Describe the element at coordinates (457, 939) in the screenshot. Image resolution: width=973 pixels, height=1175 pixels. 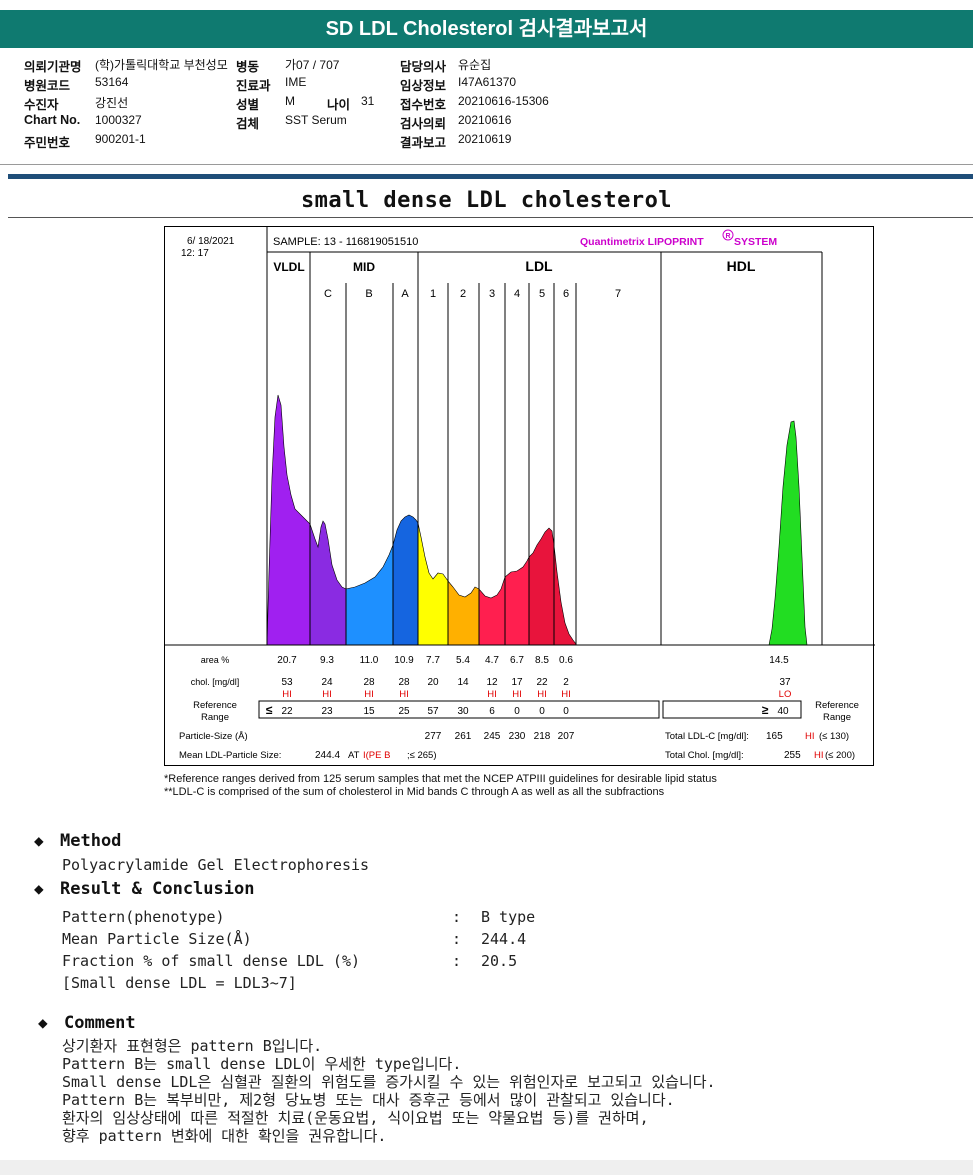
I see `result-colon: :` at that location.